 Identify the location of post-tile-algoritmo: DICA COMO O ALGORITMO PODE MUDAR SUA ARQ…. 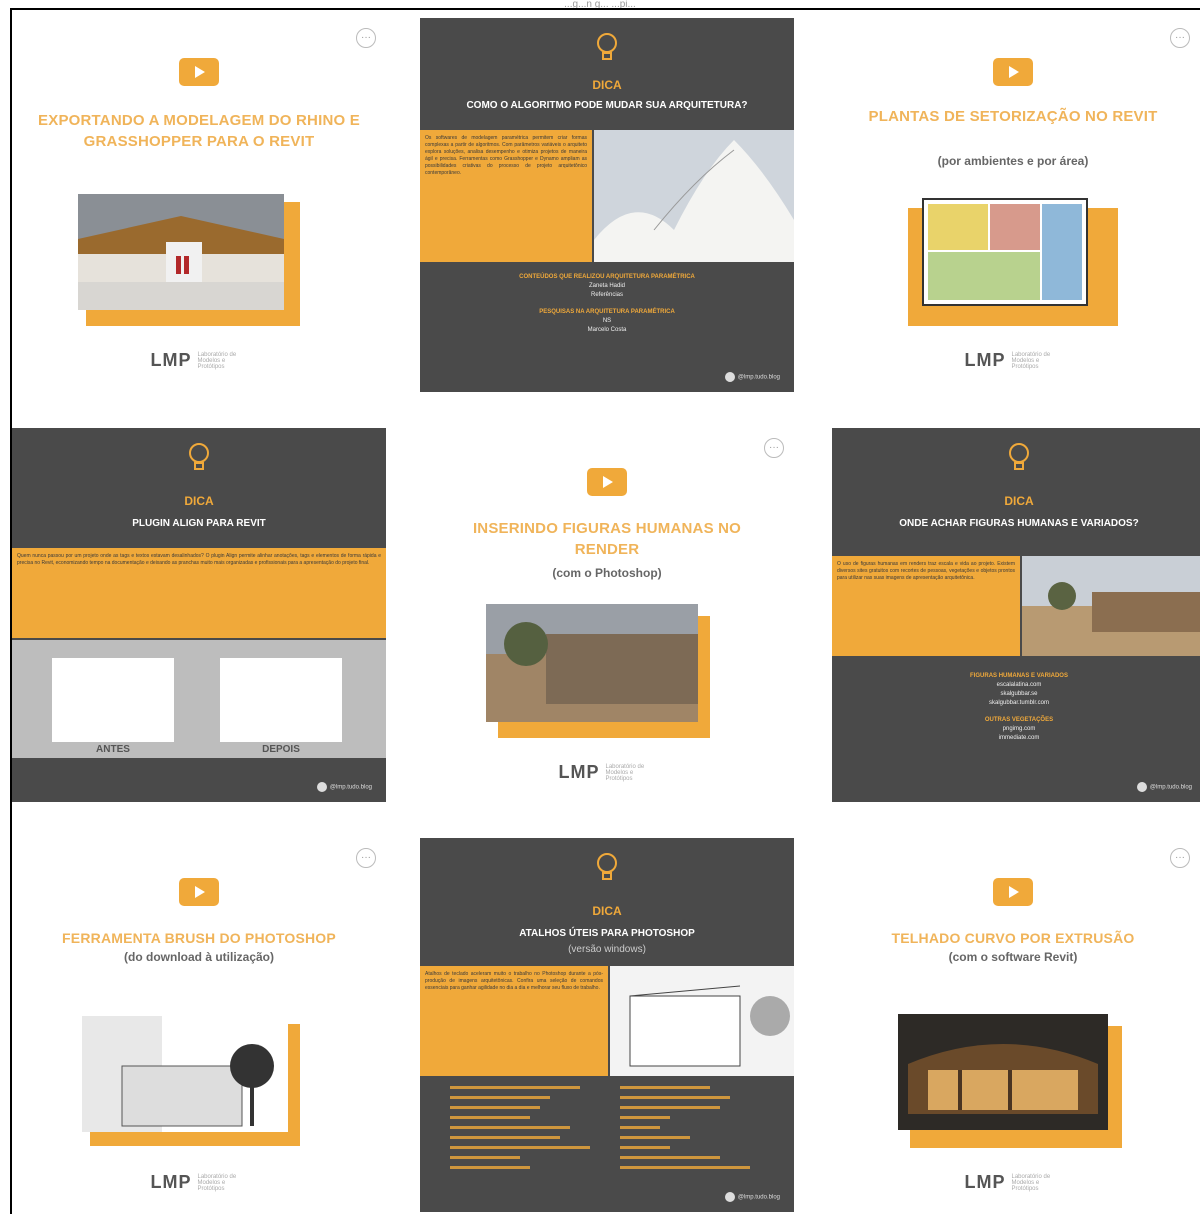
(607, 205).